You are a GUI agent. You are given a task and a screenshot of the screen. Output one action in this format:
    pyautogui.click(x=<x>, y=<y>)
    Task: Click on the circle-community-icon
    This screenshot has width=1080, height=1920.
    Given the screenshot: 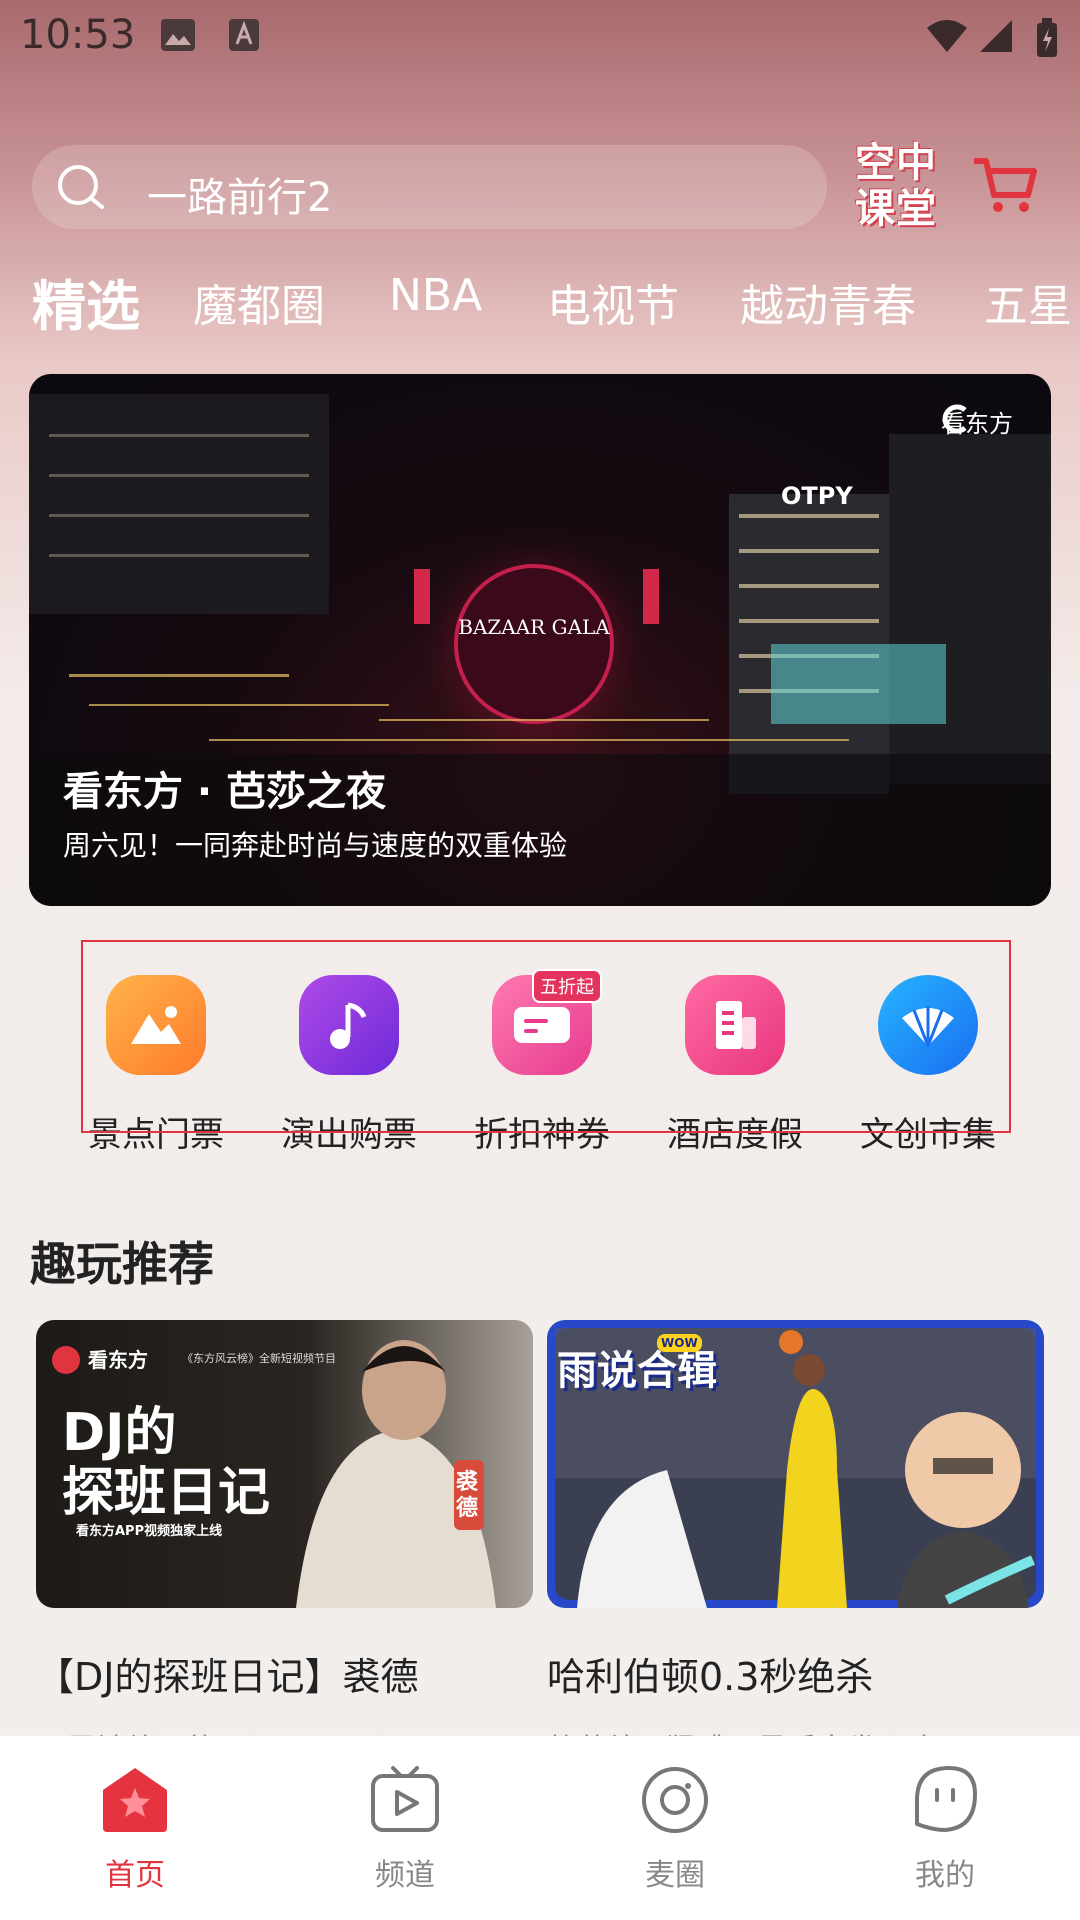 What is the action you would take?
    pyautogui.click(x=675, y=1800)
    